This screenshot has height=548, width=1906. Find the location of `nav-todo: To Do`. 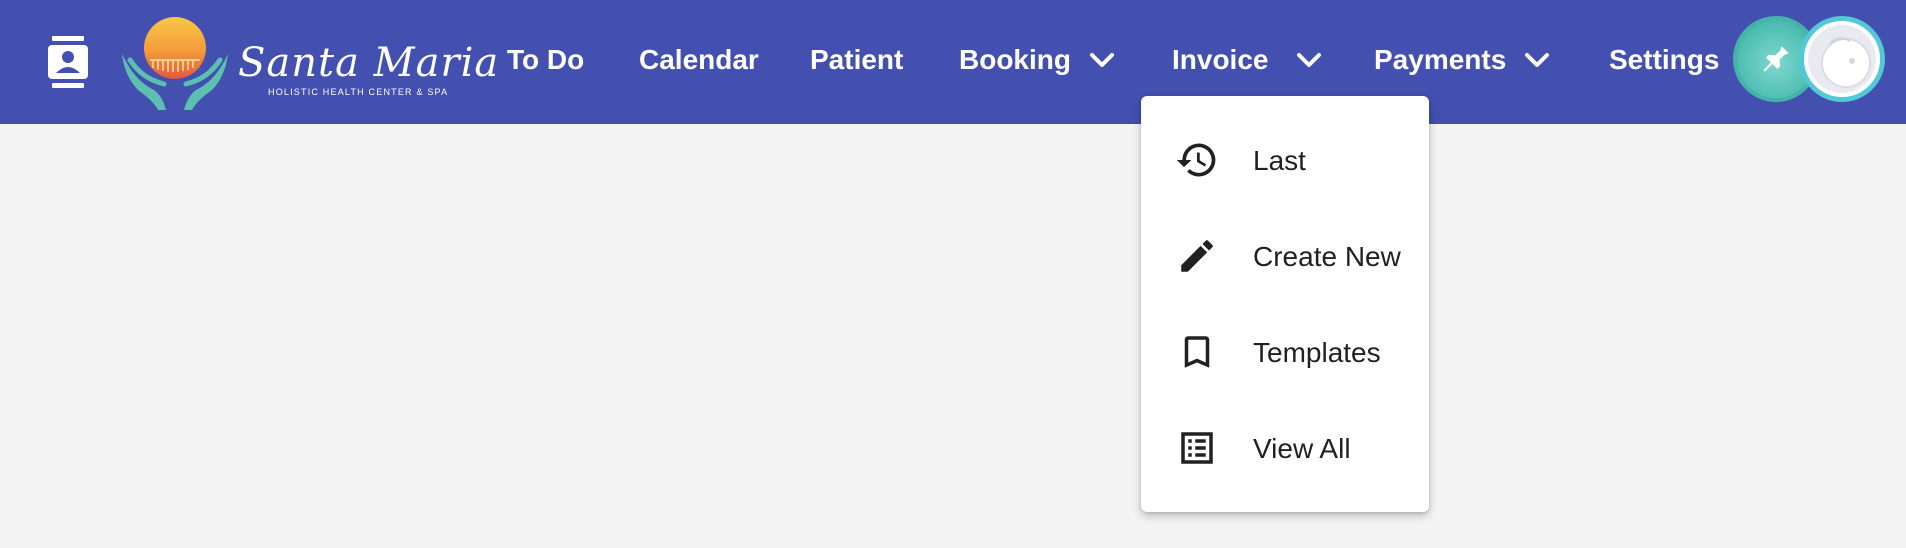

nav-todo: To Do is located at coordinates (545, 60).